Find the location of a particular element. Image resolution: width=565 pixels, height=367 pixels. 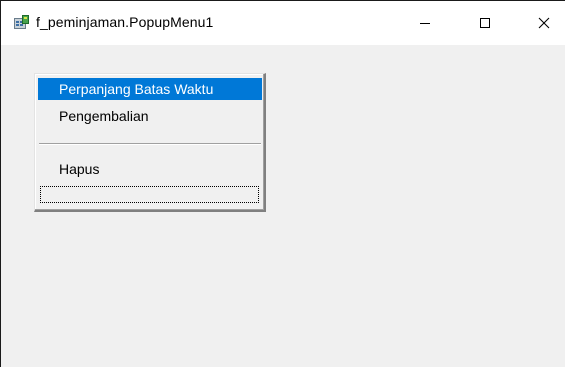

menu-separator is located at coordinates (150, 144).